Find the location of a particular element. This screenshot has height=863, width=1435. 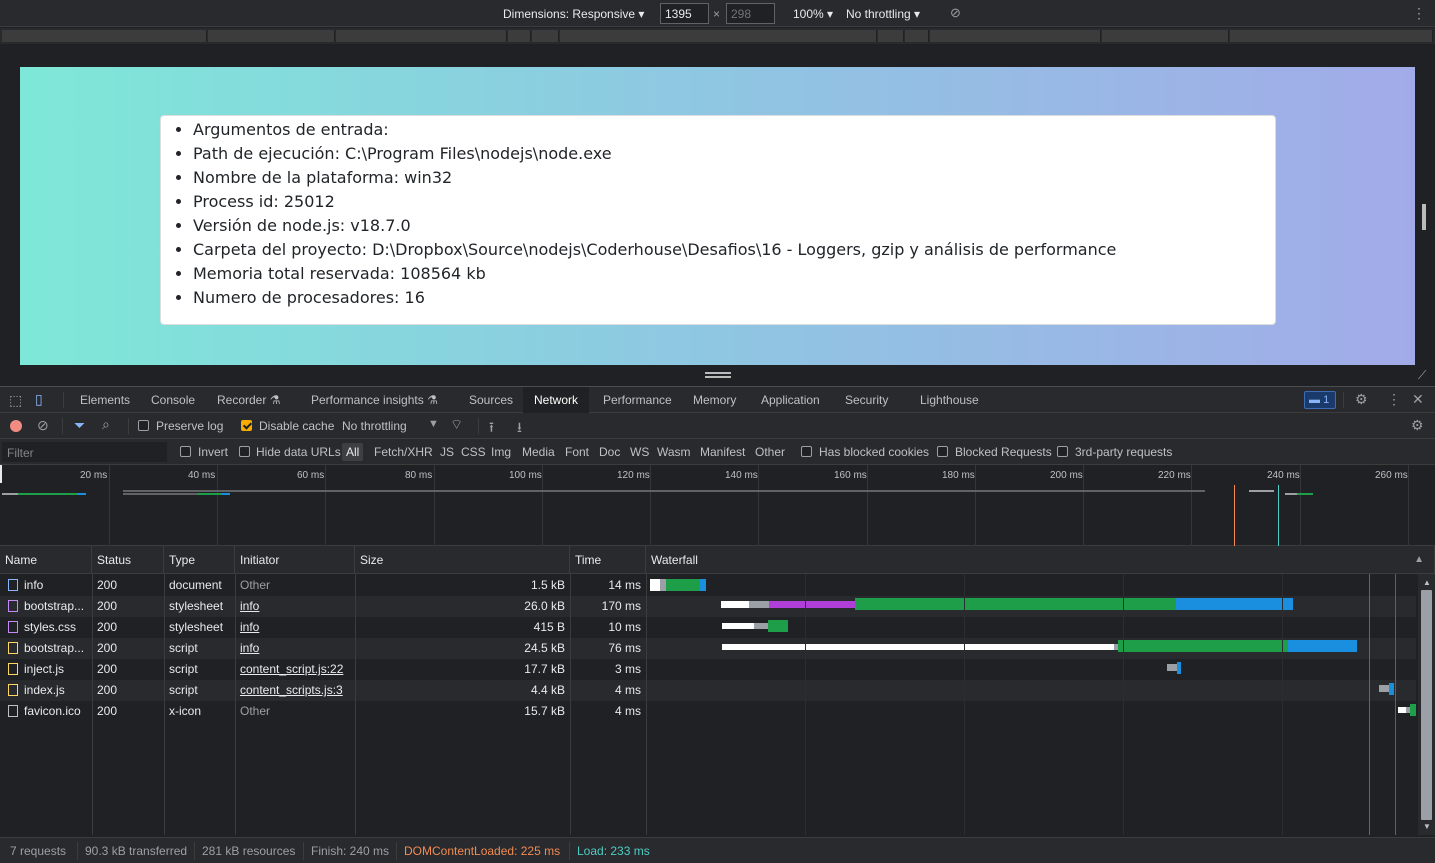

dimensions-dropdown: Dimensions: Responsive ▾ is located at coordinates (573, 14).